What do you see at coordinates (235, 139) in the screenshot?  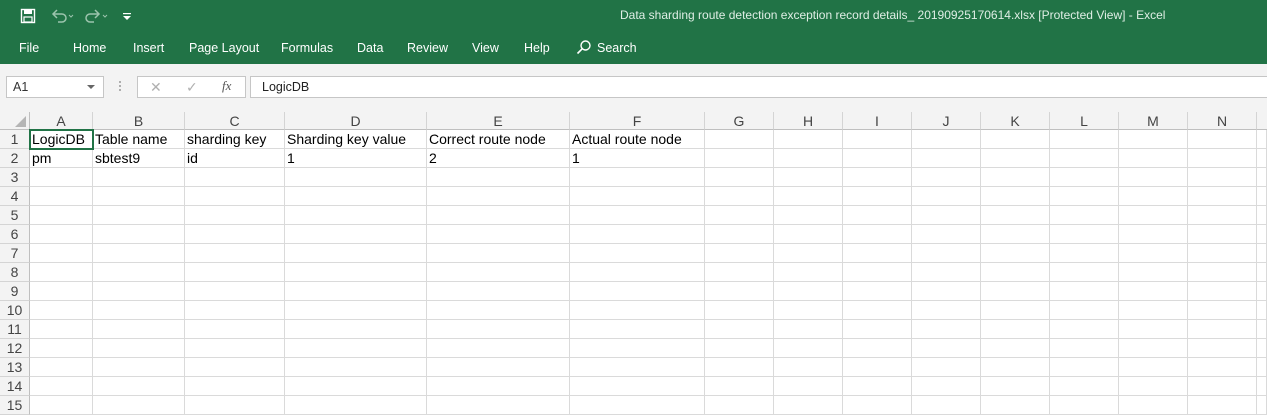 I see `cell: sharding key` at bounding box center [235, 139].